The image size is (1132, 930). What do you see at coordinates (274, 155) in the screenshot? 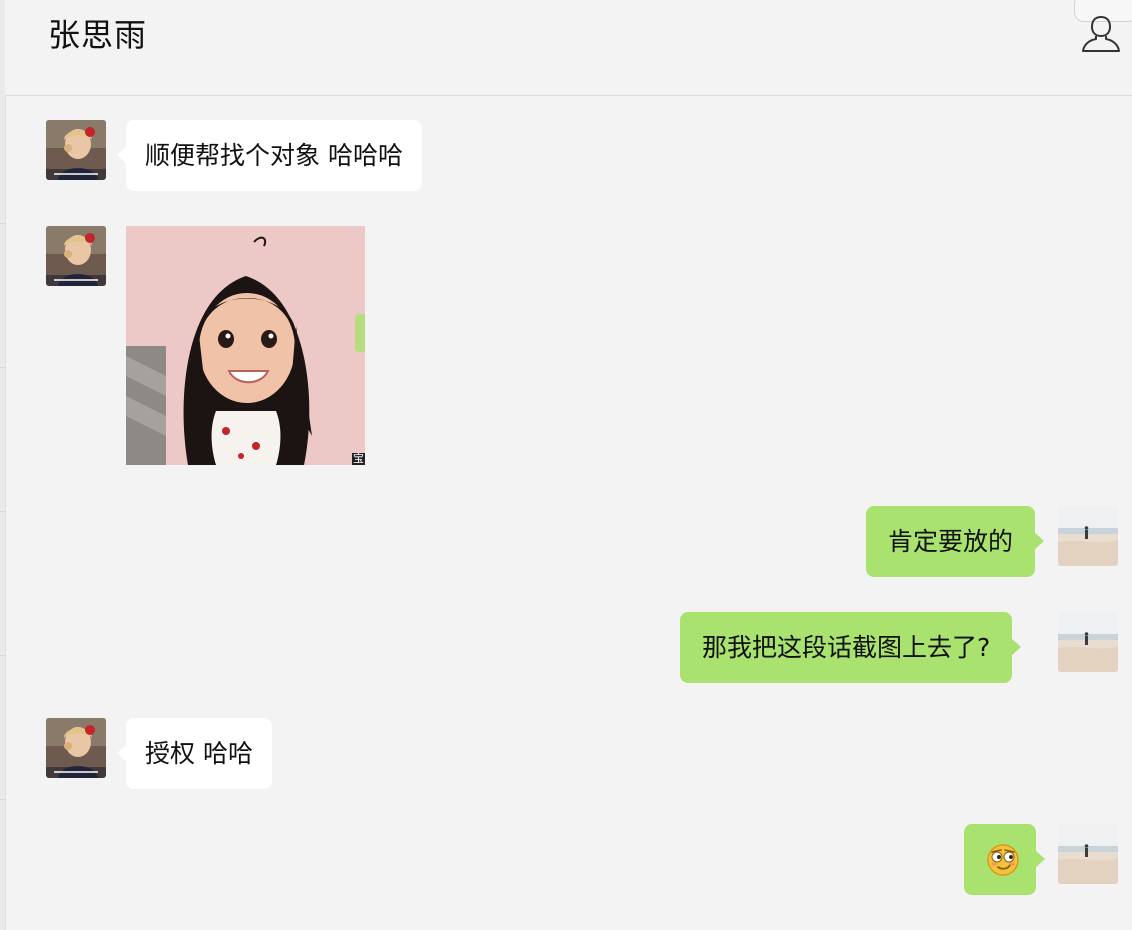
I see `message-text: 顺便帮找个对象 哈哈哈` at bounding box center [274, 155].